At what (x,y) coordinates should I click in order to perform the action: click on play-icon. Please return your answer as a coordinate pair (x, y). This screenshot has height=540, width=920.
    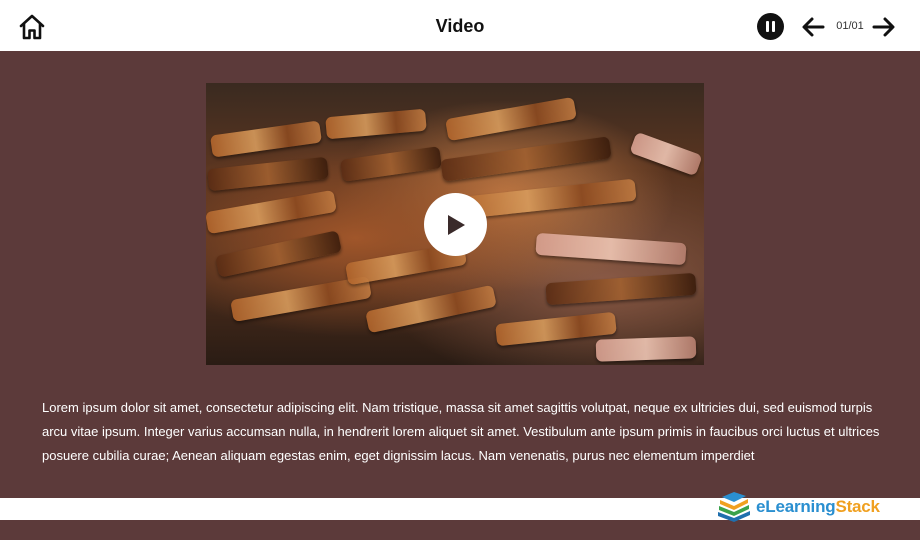
    Looking at the image, I should click on (456, 225).